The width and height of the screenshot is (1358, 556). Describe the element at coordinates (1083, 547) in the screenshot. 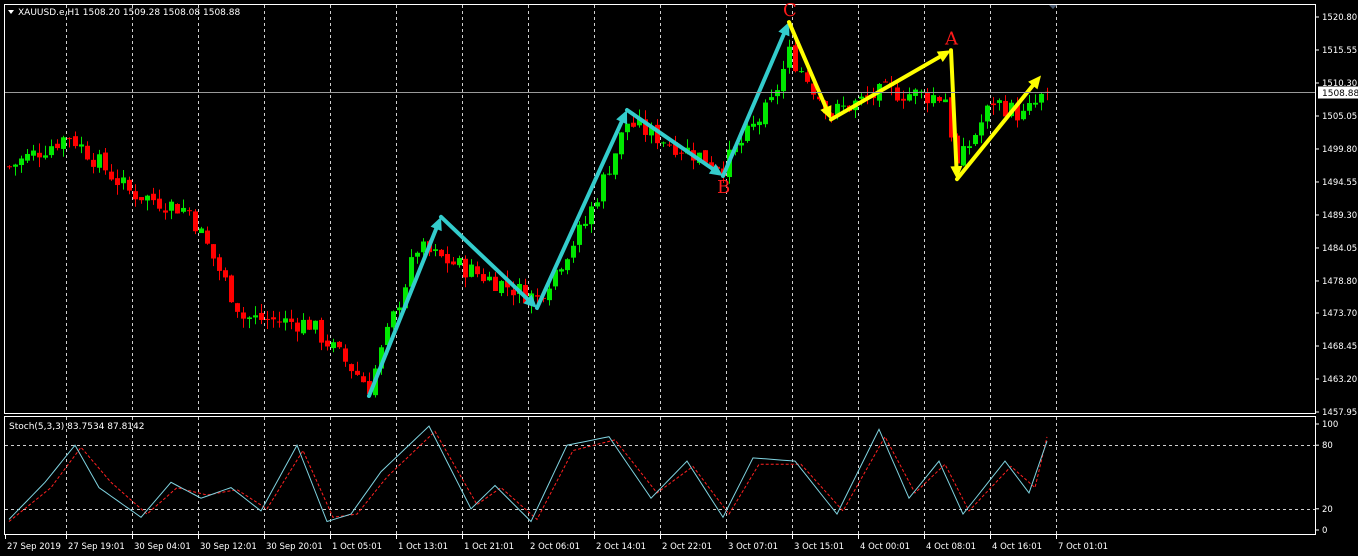

I see `time-tick-label: 7 Oct 01:01` at that location.